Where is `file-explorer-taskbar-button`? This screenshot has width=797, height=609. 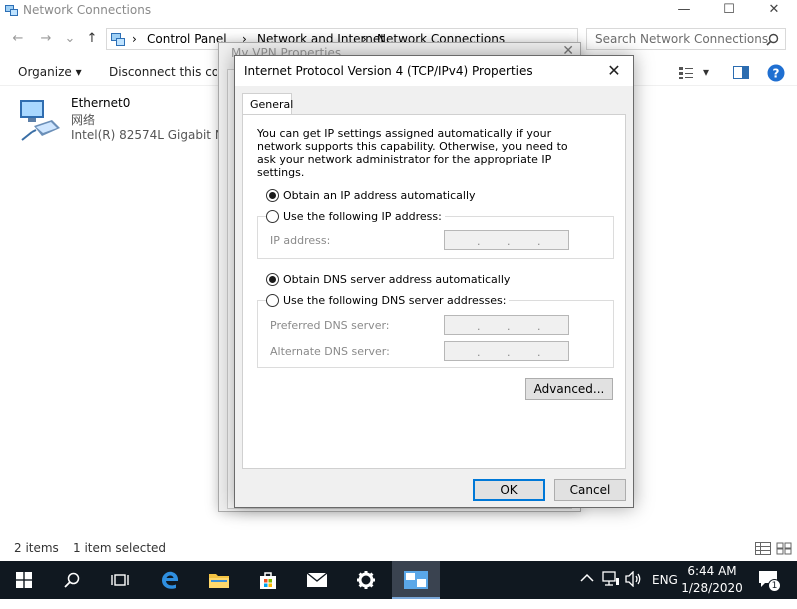
file-explorer-taskbar-button is located at coordinates (219, 580).